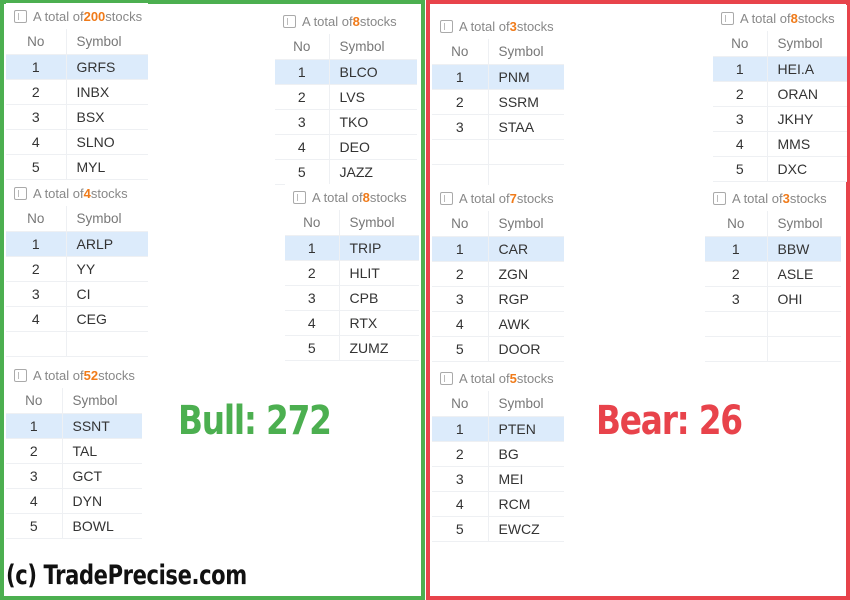 Image resolution: width=850 pixels, height=600 pixels. I want to click on table-row: 1 HEI.A, so click(780, 69).